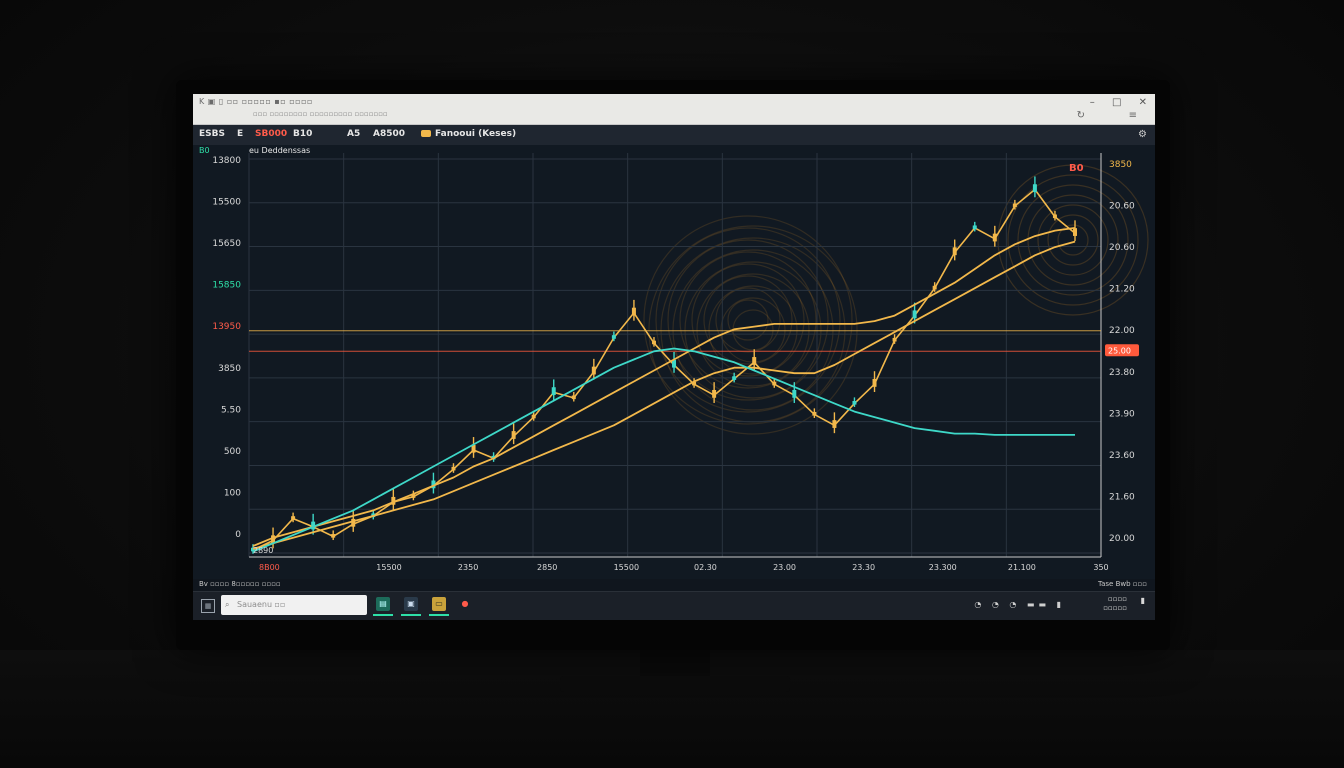 The image size is (1344, 768). Describe the element at coordinates (1122, 584) in the screenshot. I see `status-right-text: Tase Bwb ▫▫▫` at that location.